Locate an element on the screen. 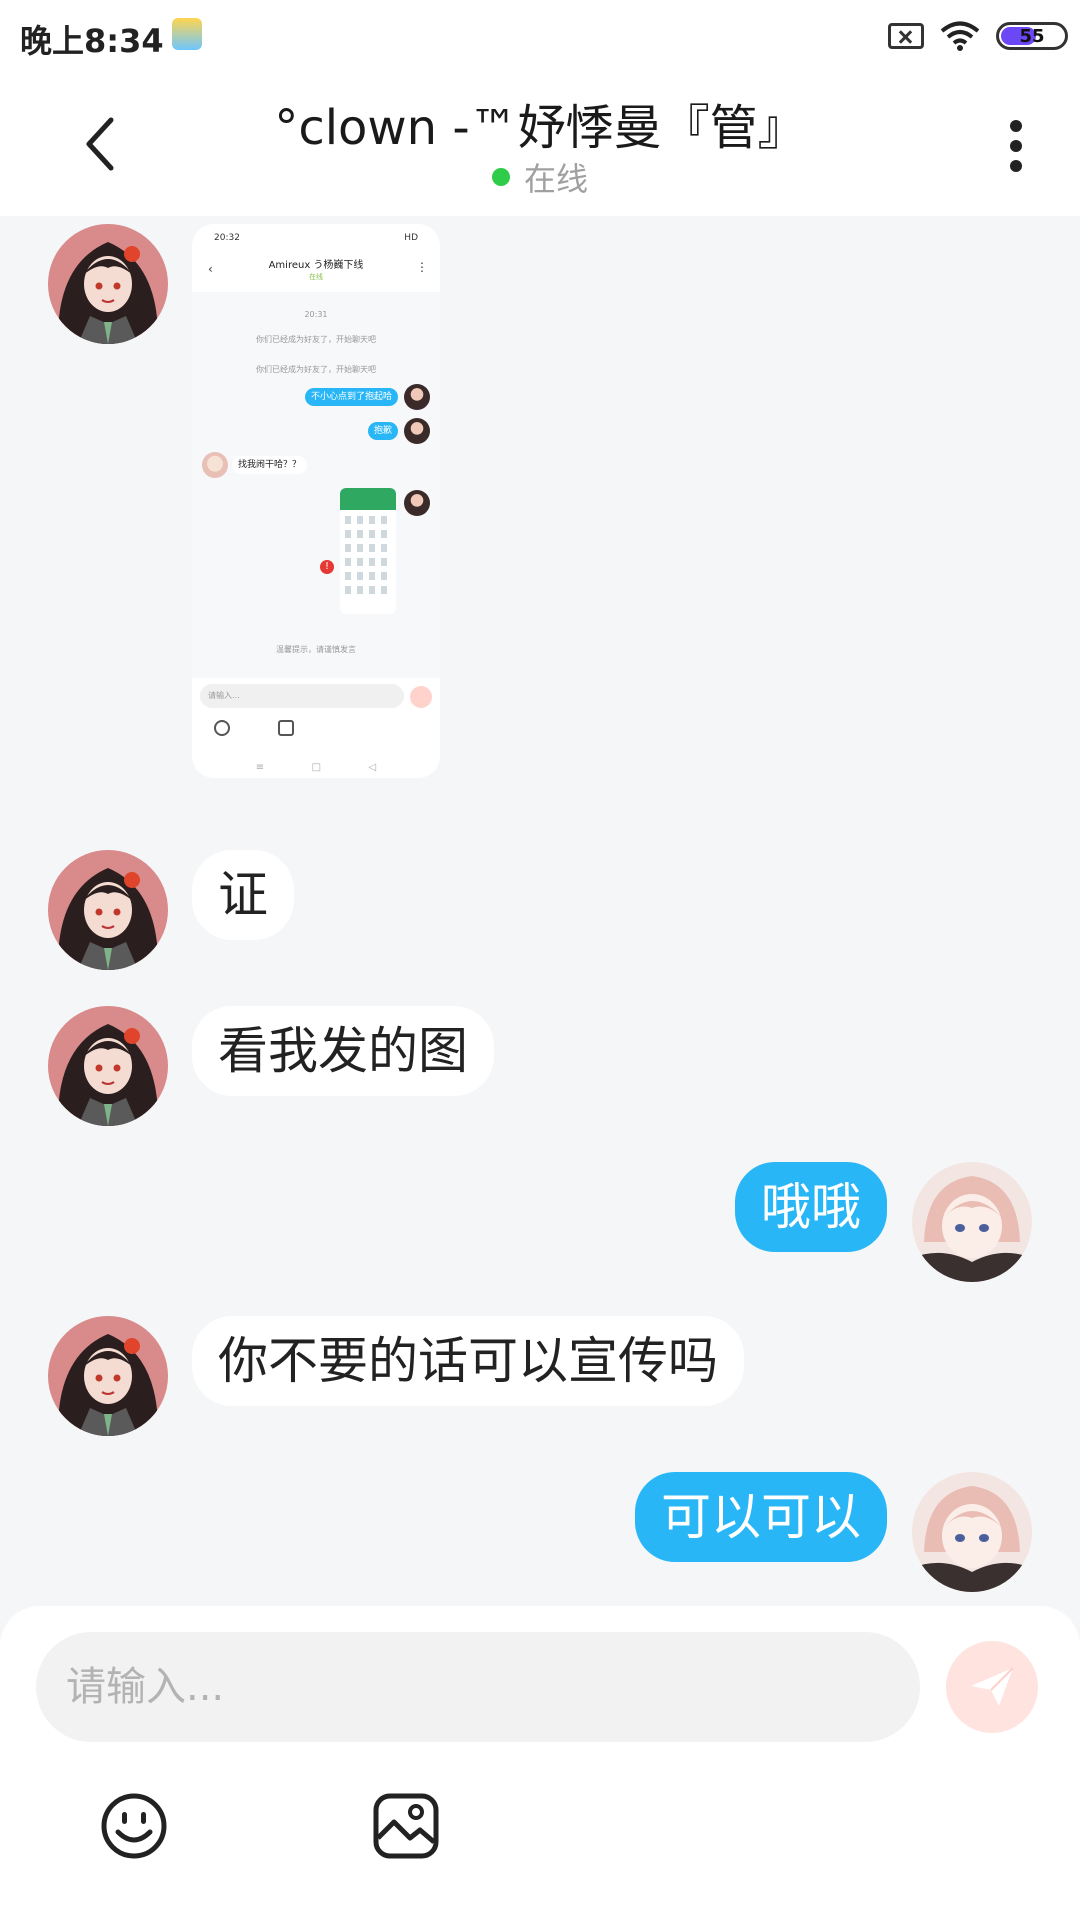 The height and width of the screenshot is (1920, 1080). status-bar: 晚上8:34 55 is located at coordinates (540, 36).